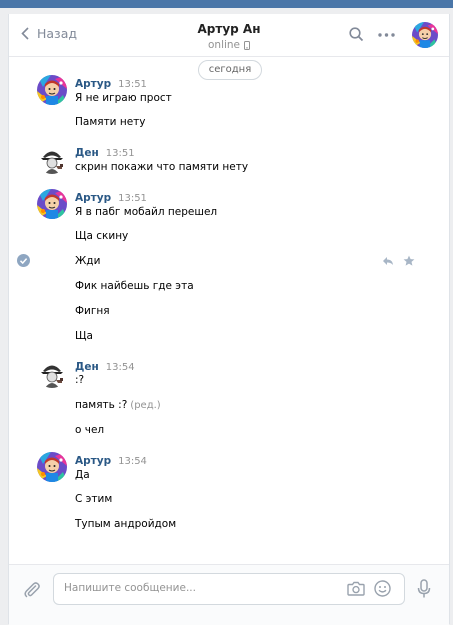  I want to click on star-icon, so click(409, 261).